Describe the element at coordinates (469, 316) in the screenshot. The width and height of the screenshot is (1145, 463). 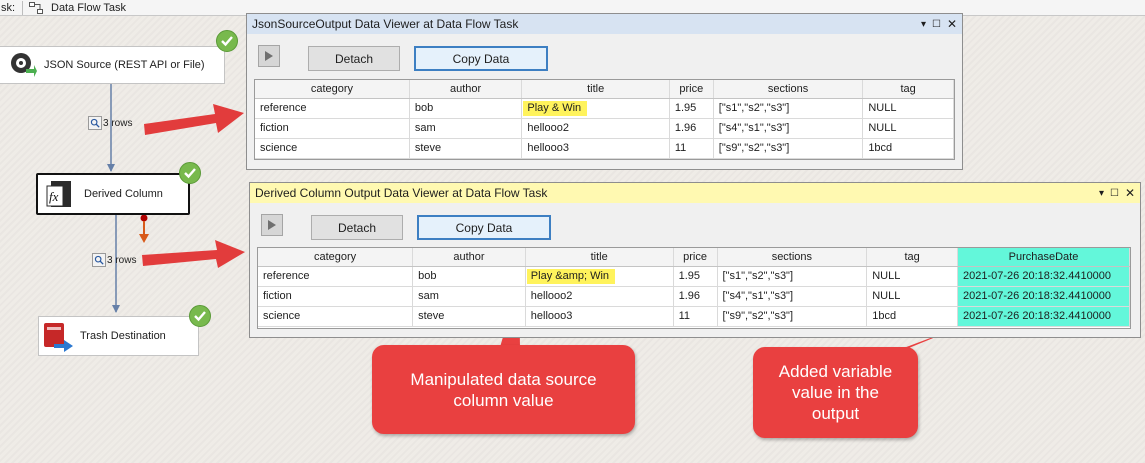
I see `grid-cell: steve` at that location.